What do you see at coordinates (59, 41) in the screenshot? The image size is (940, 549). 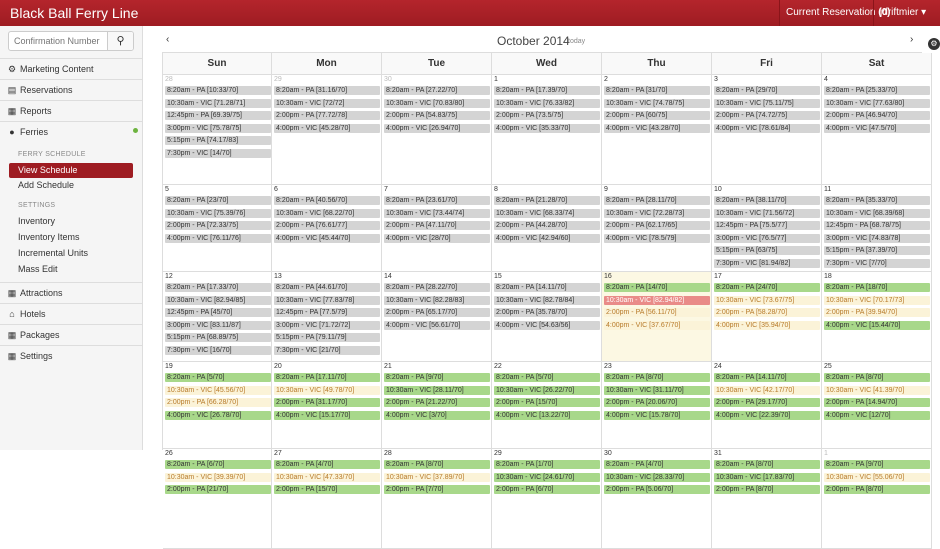 I see `confirmation-number-input` at bounding box center [59, 41].